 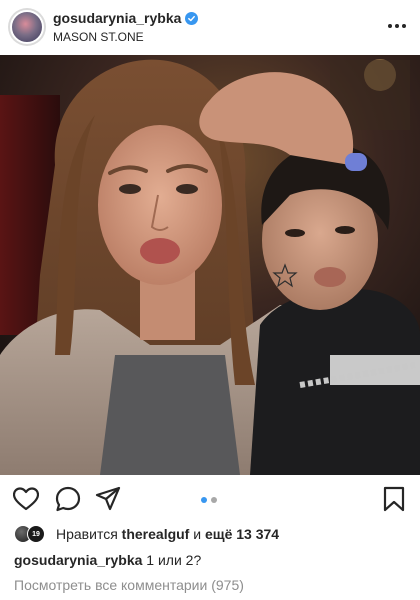 What do you see at coordinates (192, 18) in the screenshot?
I see `verified-badge-icon` at bounding box center [192, 18].